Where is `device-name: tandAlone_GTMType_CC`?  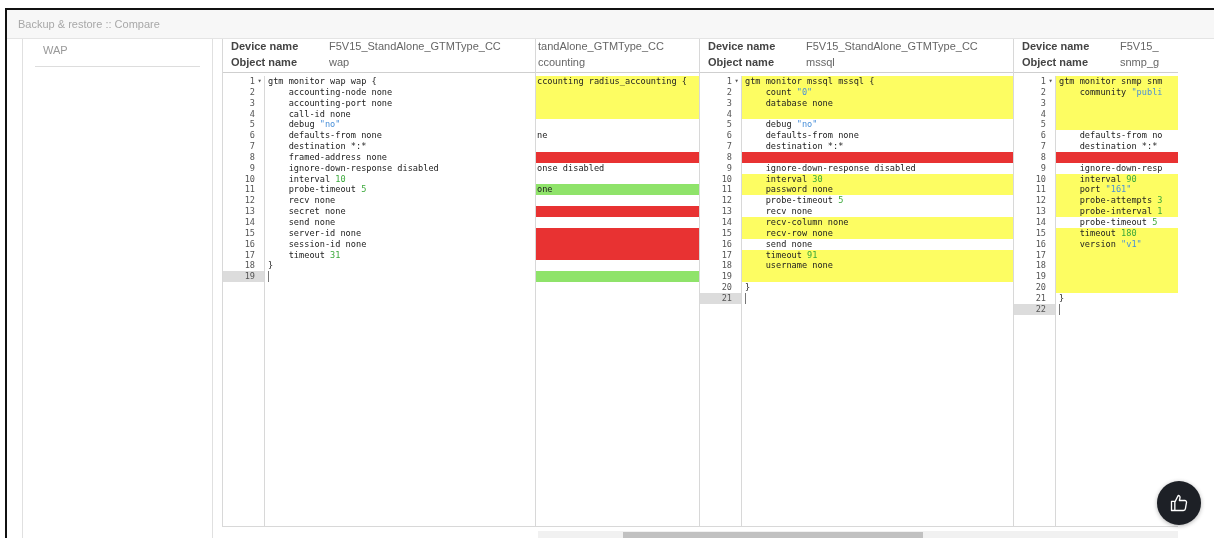
device-name: tandAlone_GTMType_CC is located at coordinates (601, 45).